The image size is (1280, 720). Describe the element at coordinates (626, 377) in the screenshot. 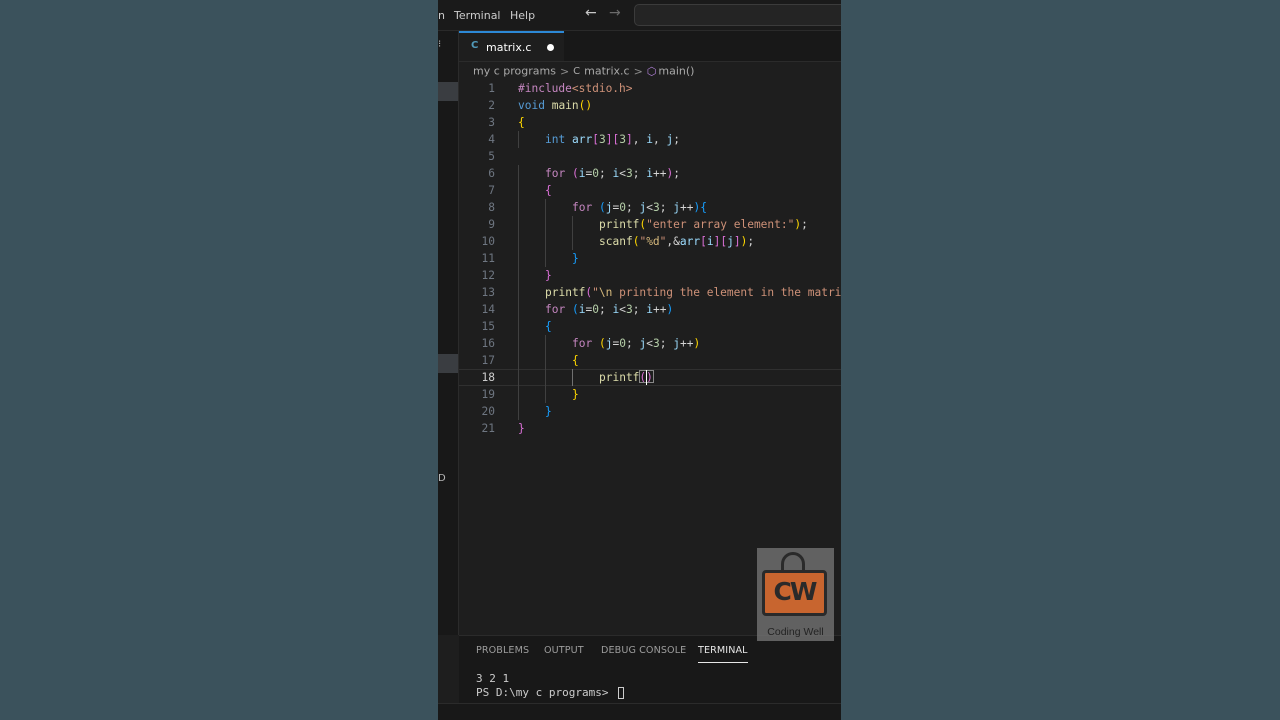

I see `code-text: printf()` at that location.